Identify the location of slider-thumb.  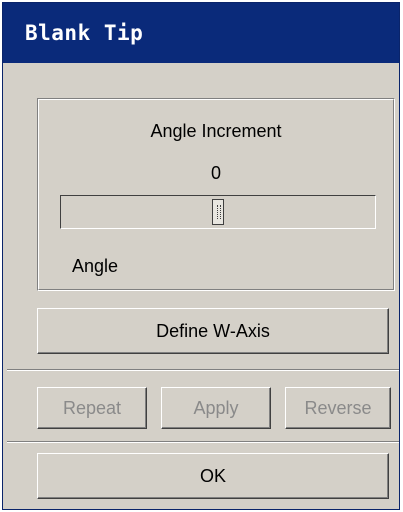
(218, 212).